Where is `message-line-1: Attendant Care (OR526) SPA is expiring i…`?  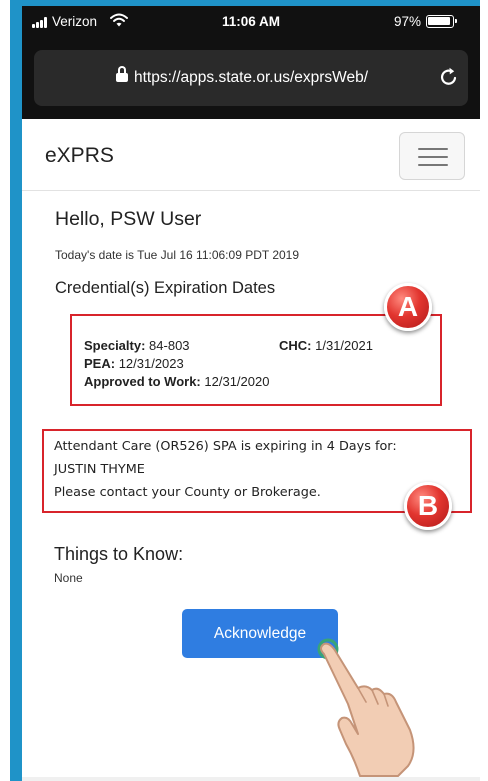
message-line-1: Attendant Care (OR526) SPA is expiring i… is located at coordinates (225, 446).